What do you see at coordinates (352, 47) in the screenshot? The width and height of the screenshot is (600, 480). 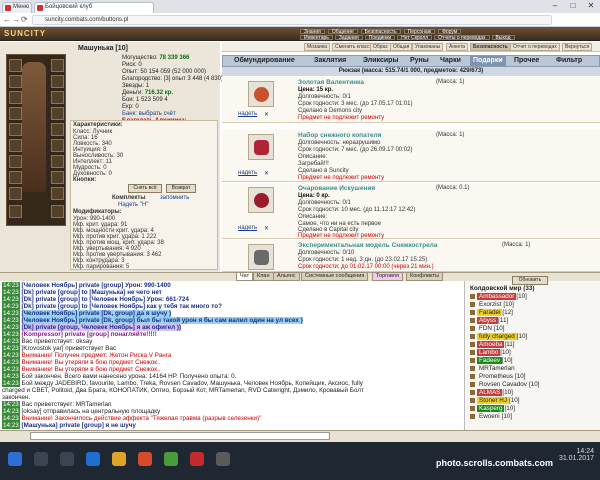 I see `change-class-button: Сменить класс` at bounding box center [352, 47].